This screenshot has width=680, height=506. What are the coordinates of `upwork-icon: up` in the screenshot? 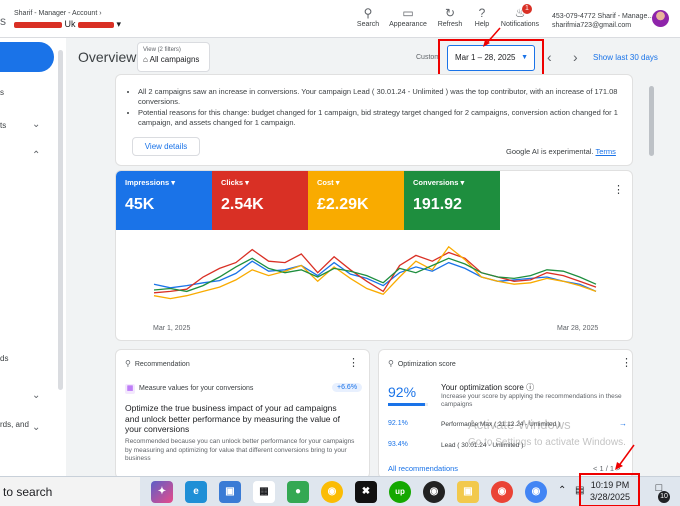 It's located at (400, 492).